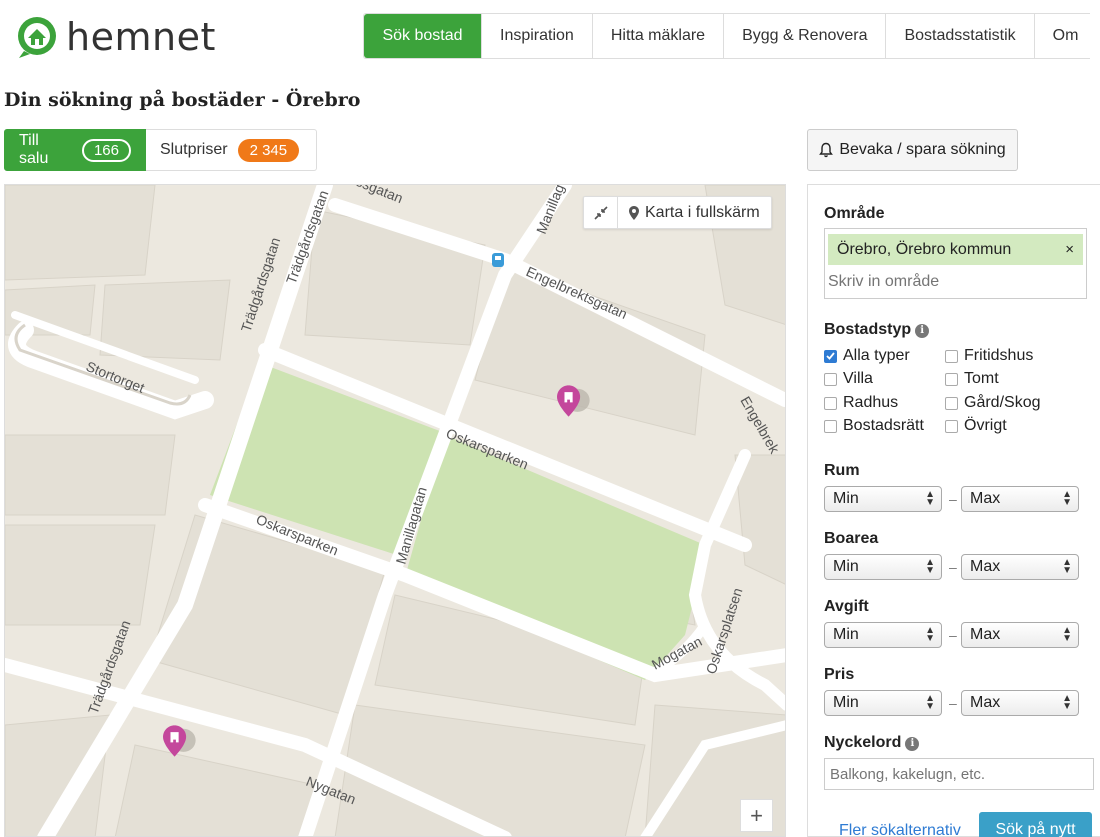  I want to click on listing-tabs: Till salu 166 Slutpriser 2 345, so click(160, 150).